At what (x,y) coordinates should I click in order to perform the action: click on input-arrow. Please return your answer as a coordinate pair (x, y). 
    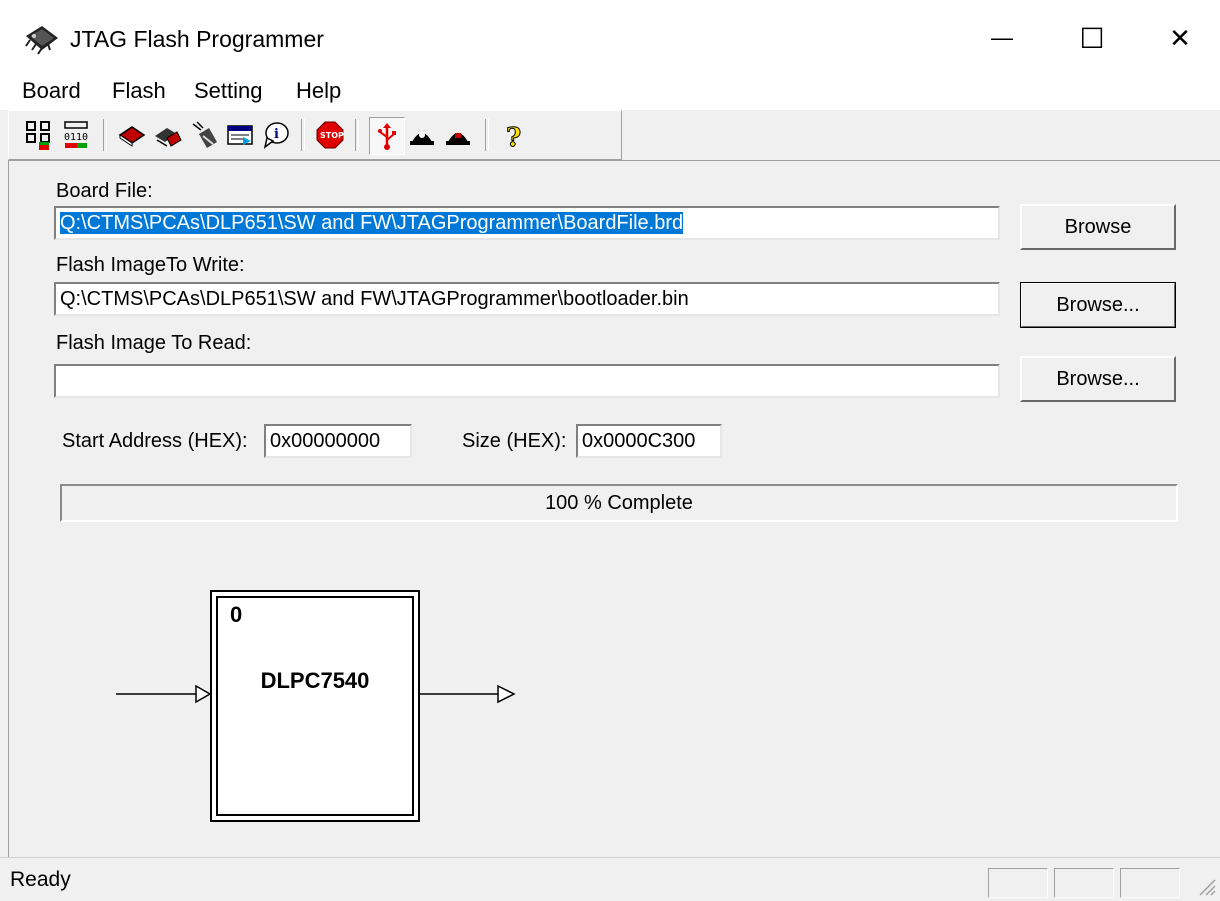
    Looking at the image, I should click on (203, 694).